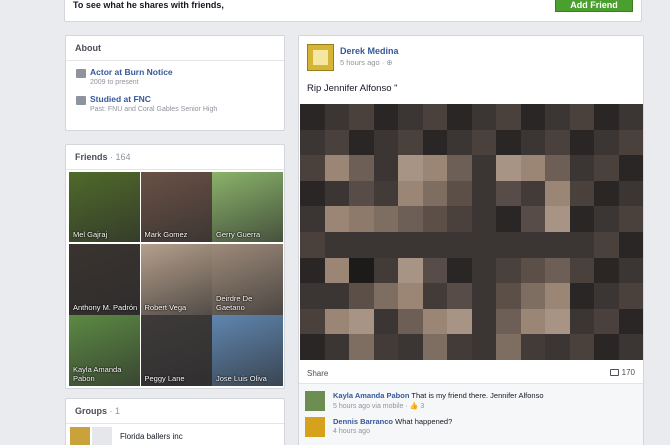 The image size is (670, 445). I want to click on friend-name: Anthony M. Padrón, so click(105, 307).